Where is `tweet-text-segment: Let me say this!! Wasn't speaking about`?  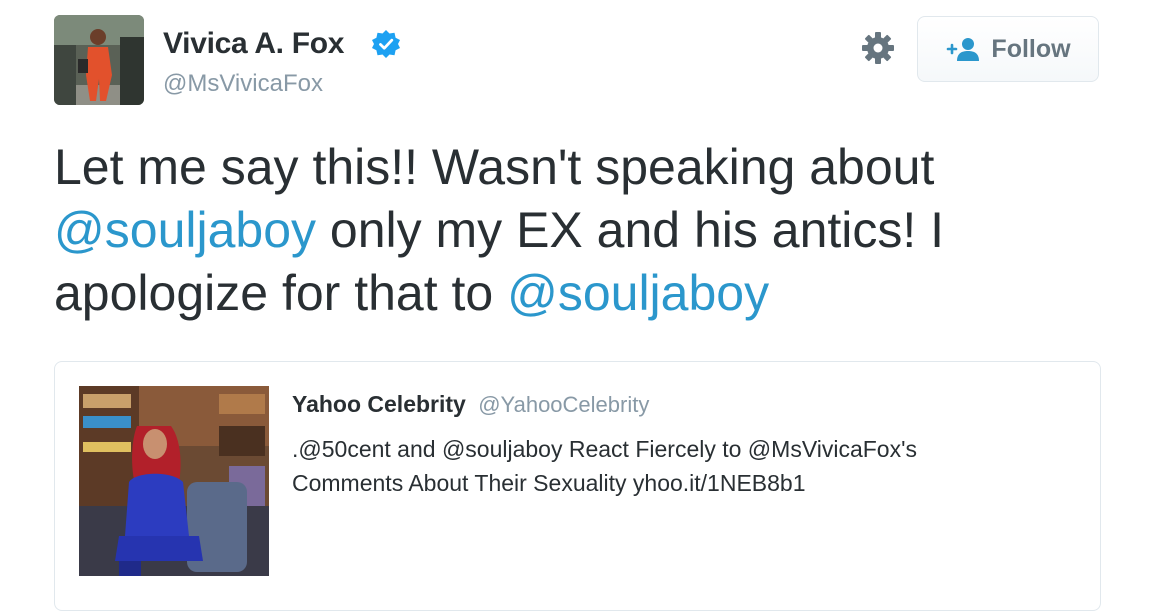 tweet-text-segment: Let me say this!! Wasn't speaking about is located at coordinates (494, 167).